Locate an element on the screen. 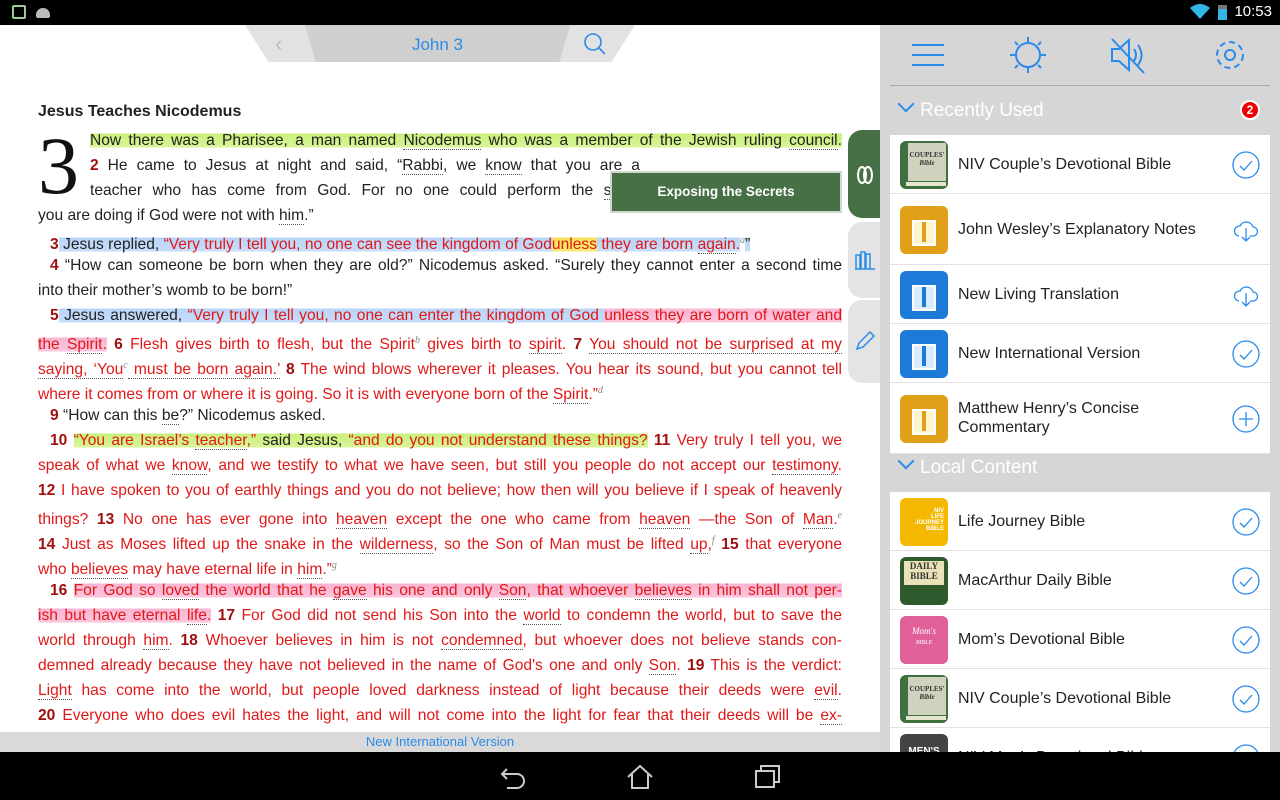 This screenshot has width=1280, height=800. book-cover-icon is located at coordinates (924, 354).